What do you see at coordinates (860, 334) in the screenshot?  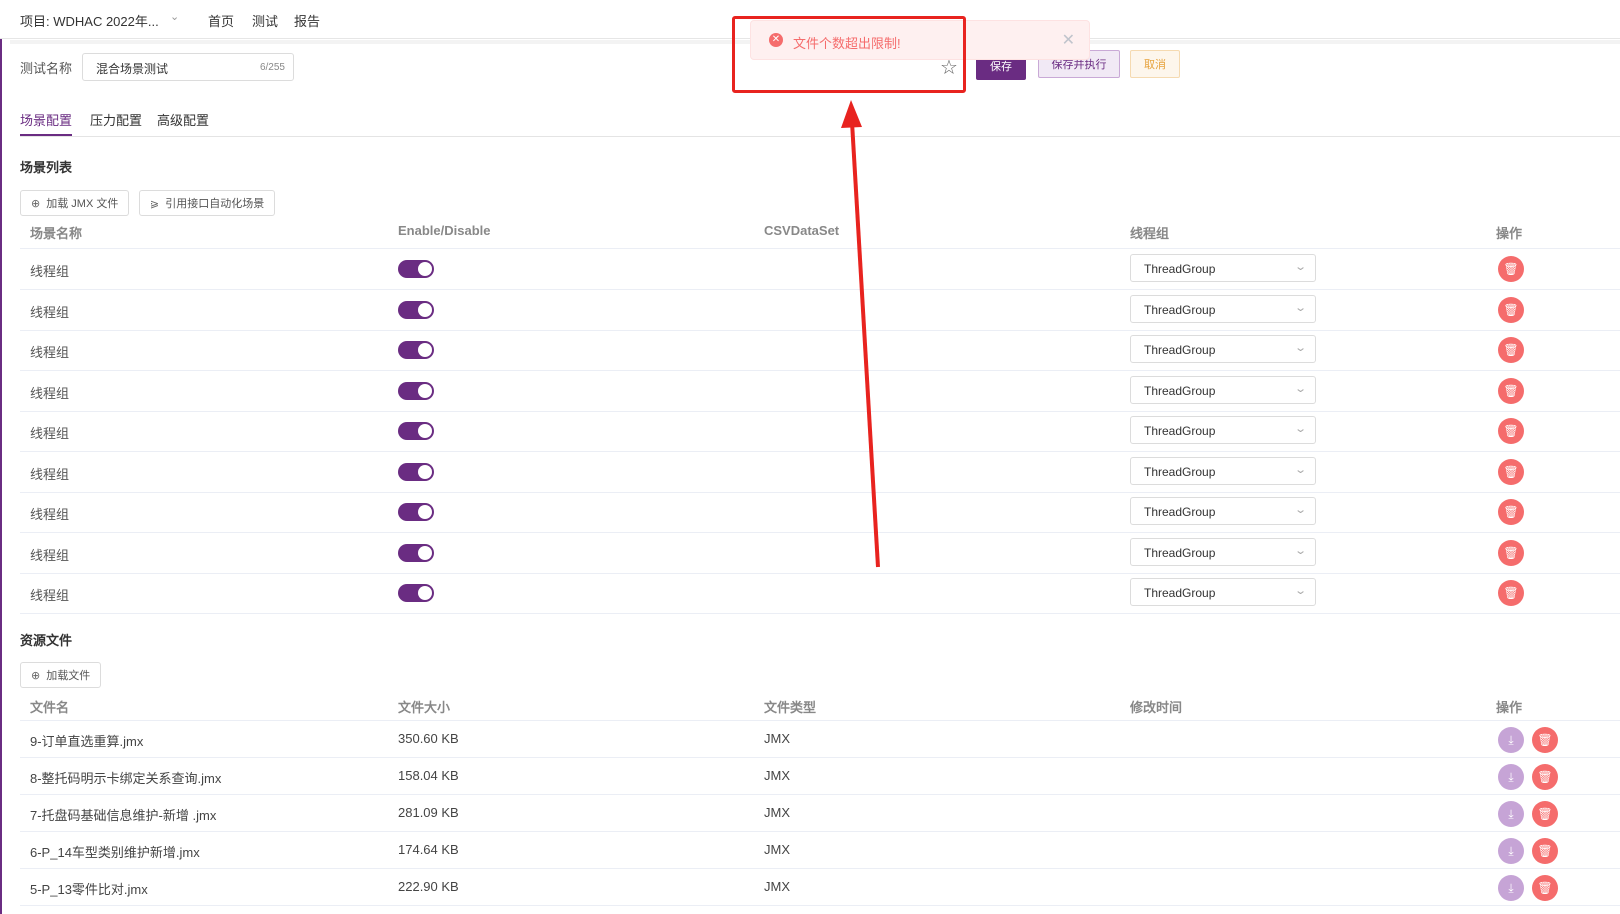 I see `annotation-arrow` at bounding box center [860, 334].